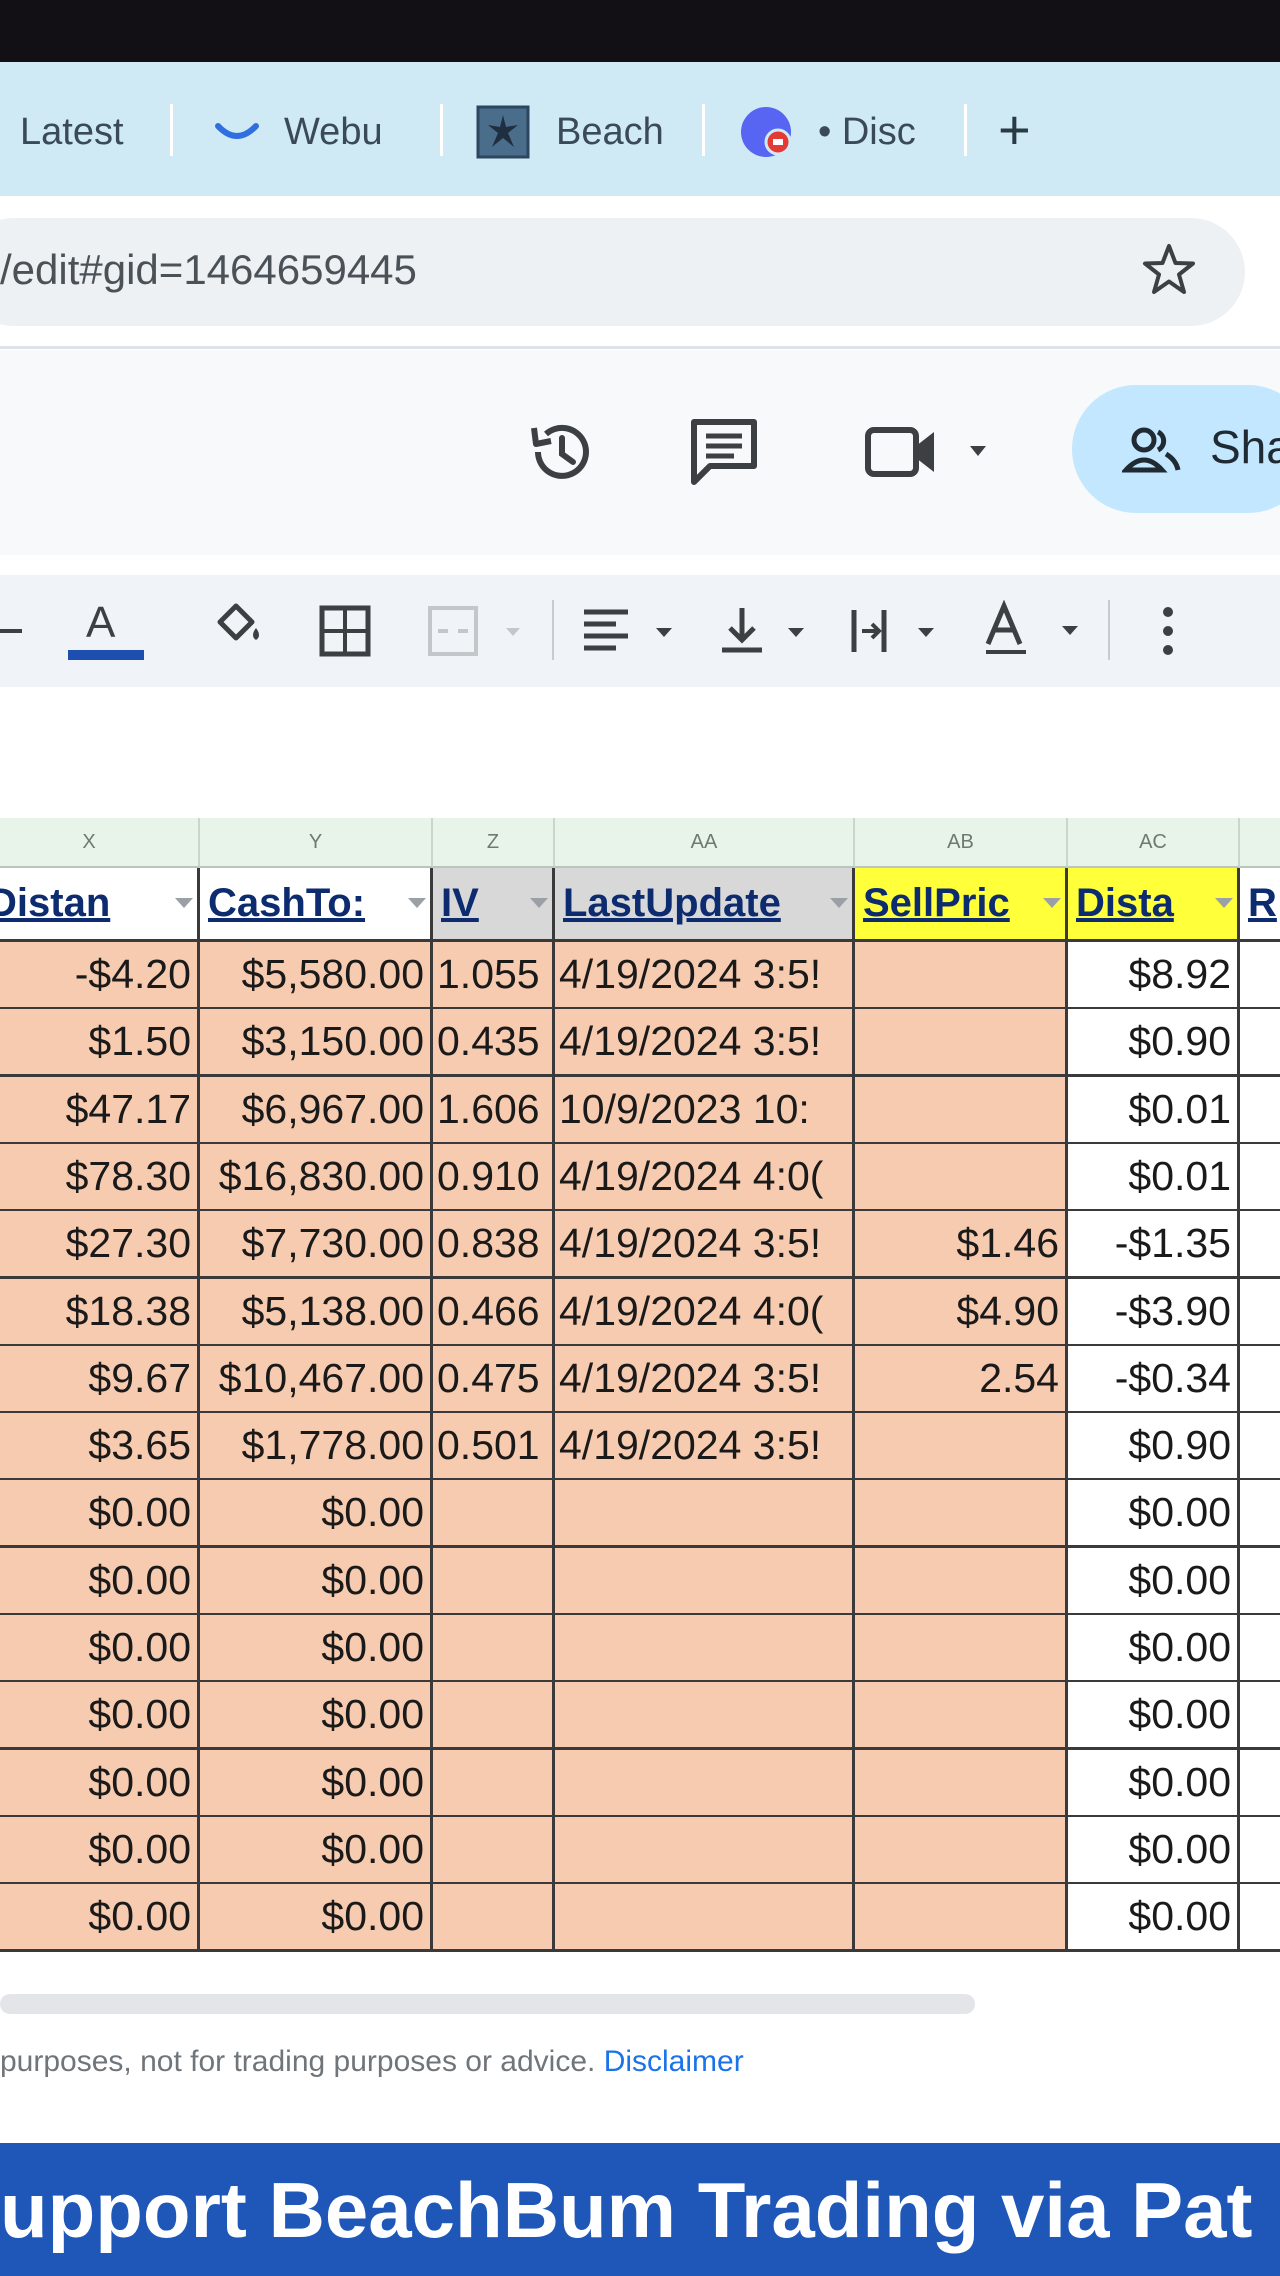 The image size is (1280, 2276). I want to click on field-header: LastUpdate, so click(705, 905).